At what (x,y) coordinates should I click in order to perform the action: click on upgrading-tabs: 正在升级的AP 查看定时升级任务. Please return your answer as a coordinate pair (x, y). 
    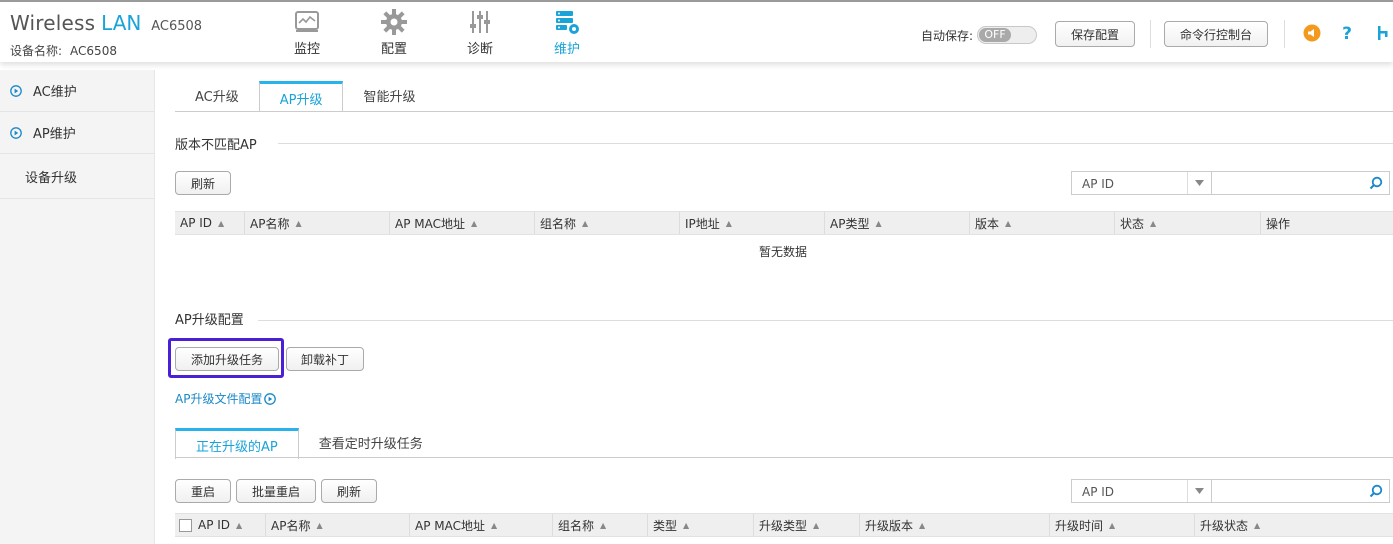
    Looking at the image, I should click on (309, 443).